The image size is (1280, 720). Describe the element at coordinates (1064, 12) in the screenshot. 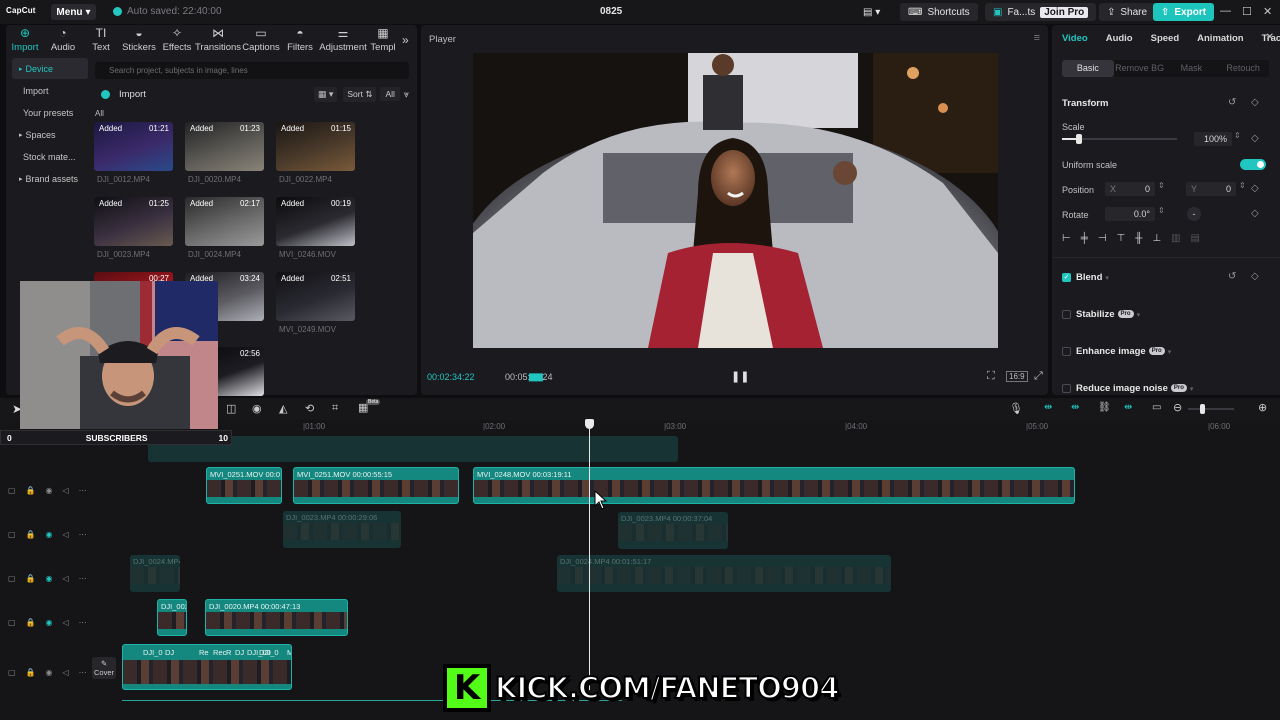

I see `join-pro-badge: Join Pro` at that location.